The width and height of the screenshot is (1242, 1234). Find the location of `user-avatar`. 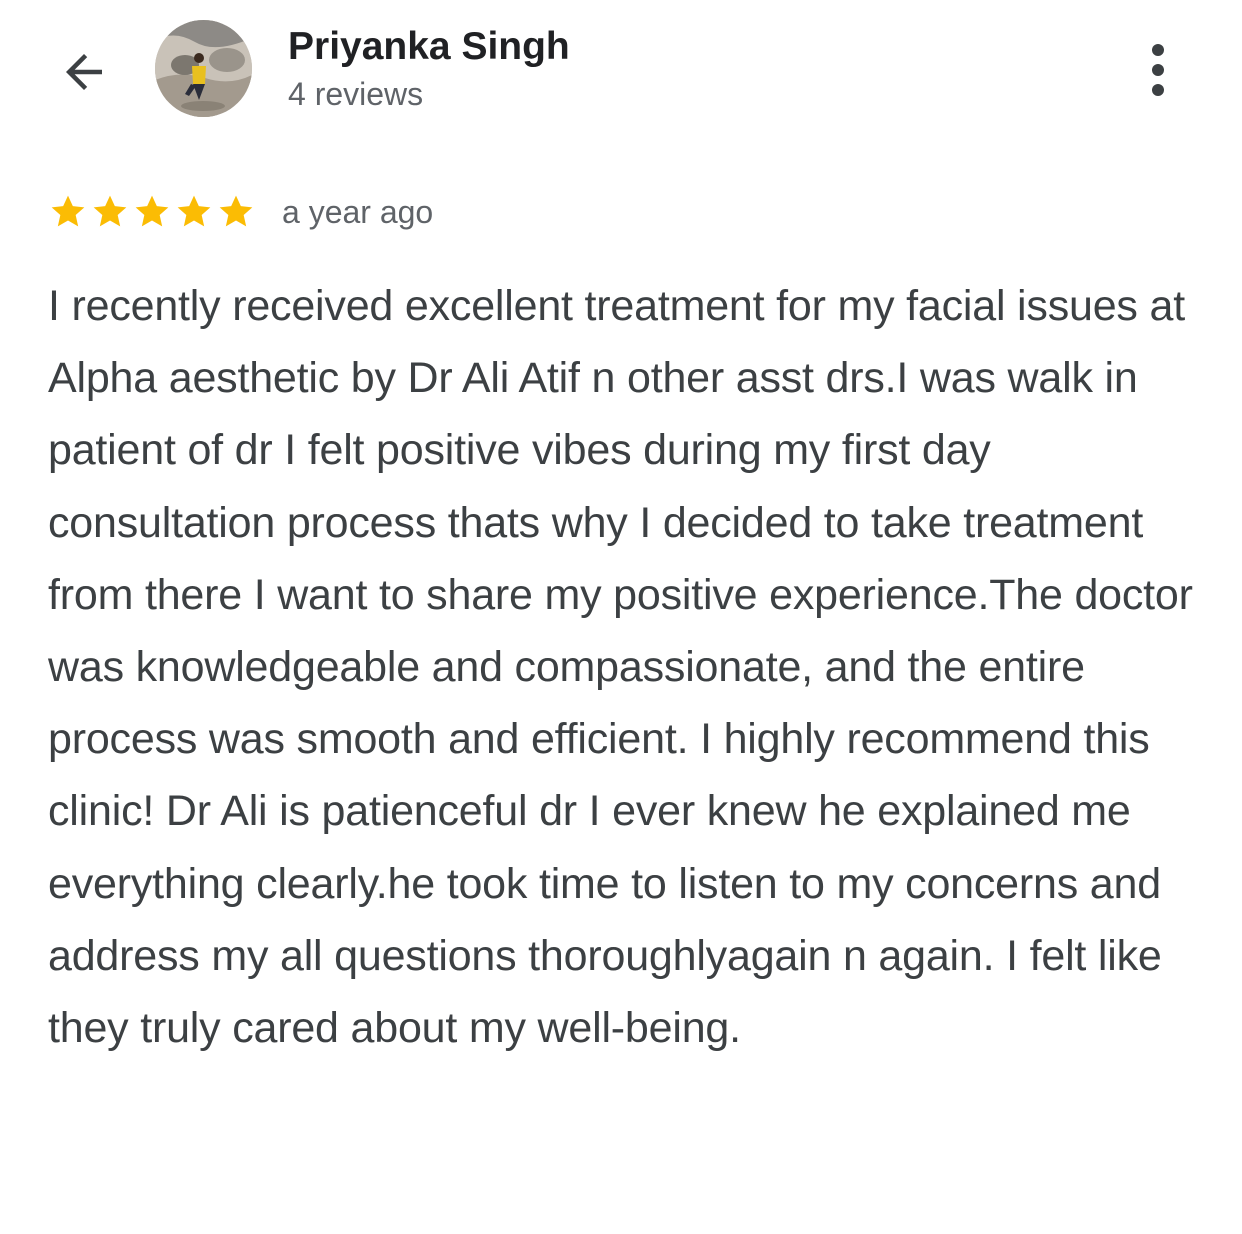

user-avatar is located at coordinates (203, 68).